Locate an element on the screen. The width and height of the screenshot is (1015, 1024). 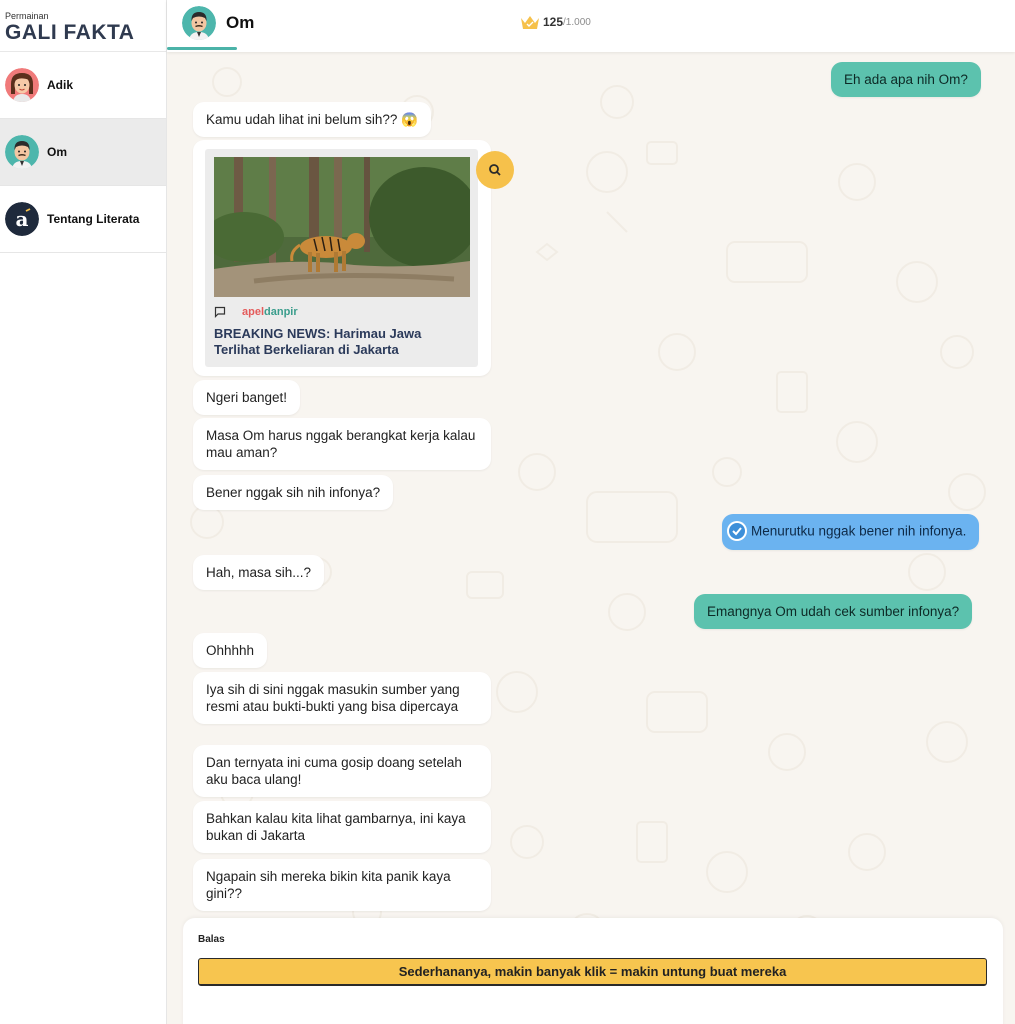
adik-avatar-icon is located at coordinates (22, 85).